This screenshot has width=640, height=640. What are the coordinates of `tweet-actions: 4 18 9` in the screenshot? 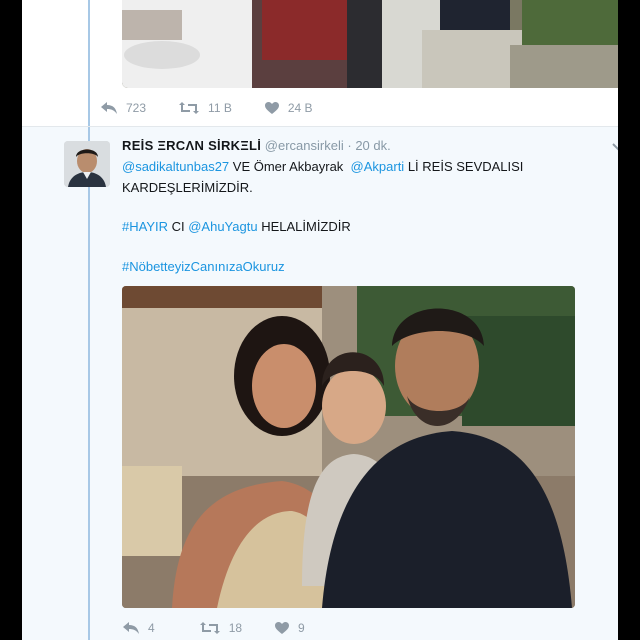 It's located at (229, 628).